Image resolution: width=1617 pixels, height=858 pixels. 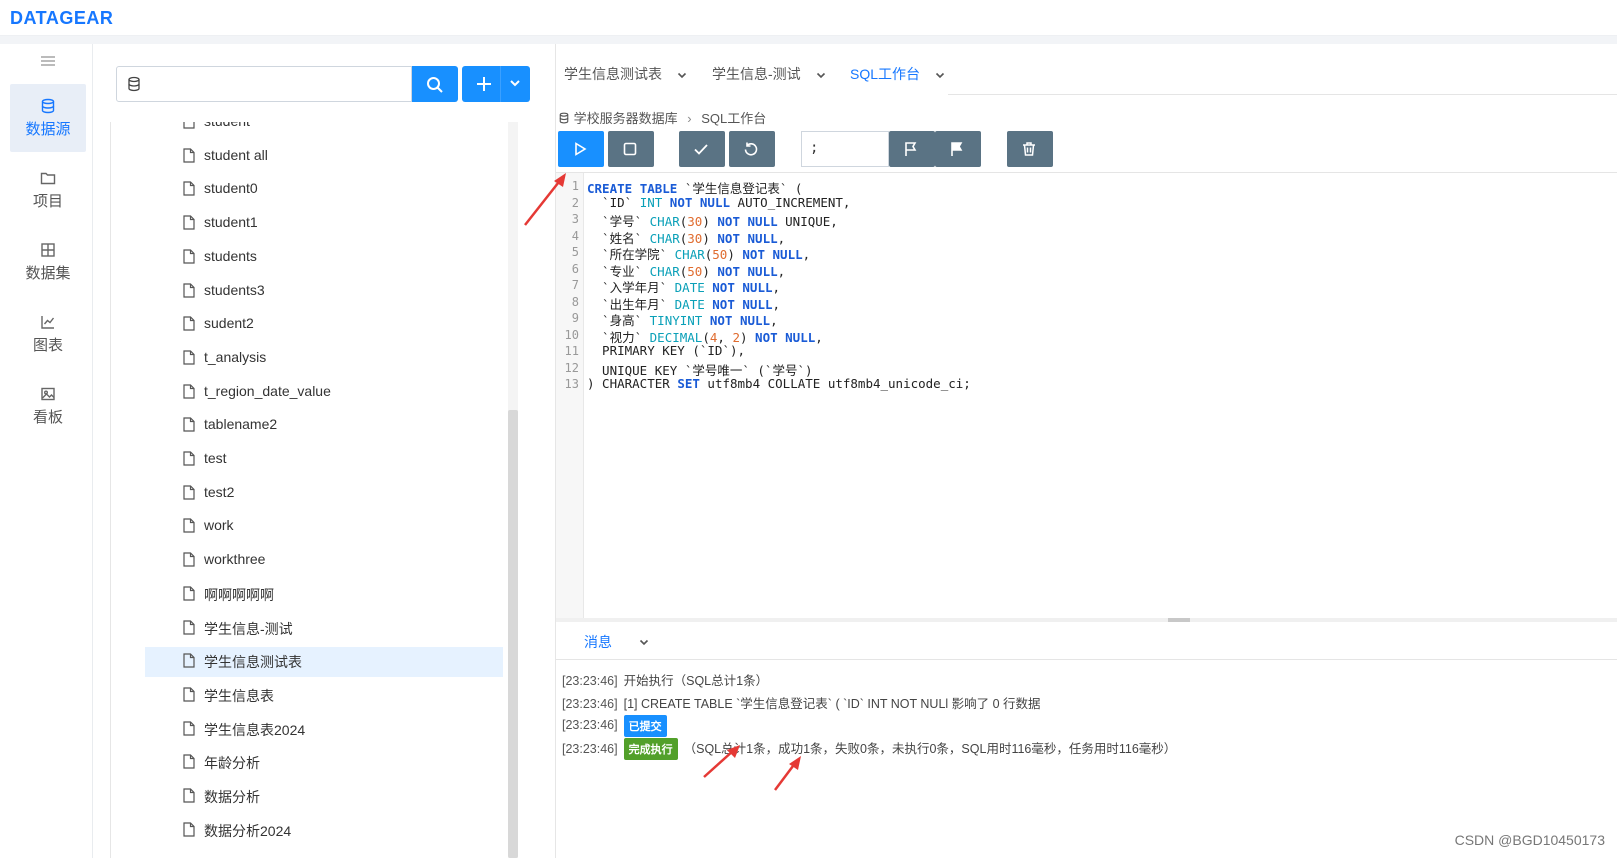 What do you see at coordinates (324, 359) in the screenshot?
I see `table-list-item: t_analysis` at bounding box center [324, 359].